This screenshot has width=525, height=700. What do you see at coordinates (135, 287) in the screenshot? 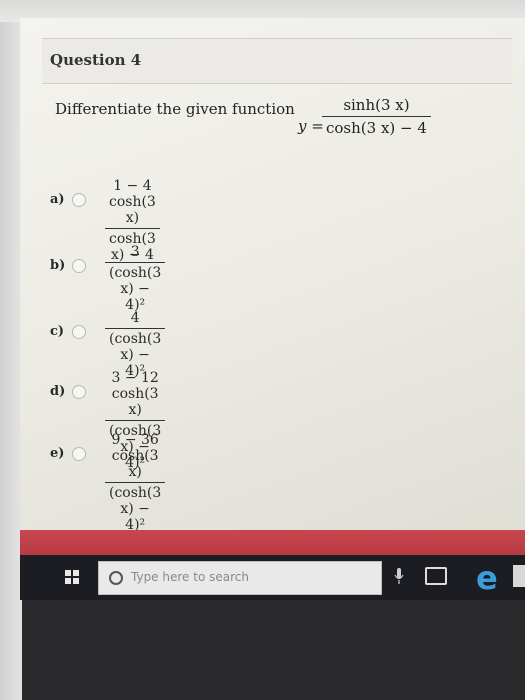
I see `option-b-denominator: (cosh(3 x) − 4)²` at bounding box center [135, 287].